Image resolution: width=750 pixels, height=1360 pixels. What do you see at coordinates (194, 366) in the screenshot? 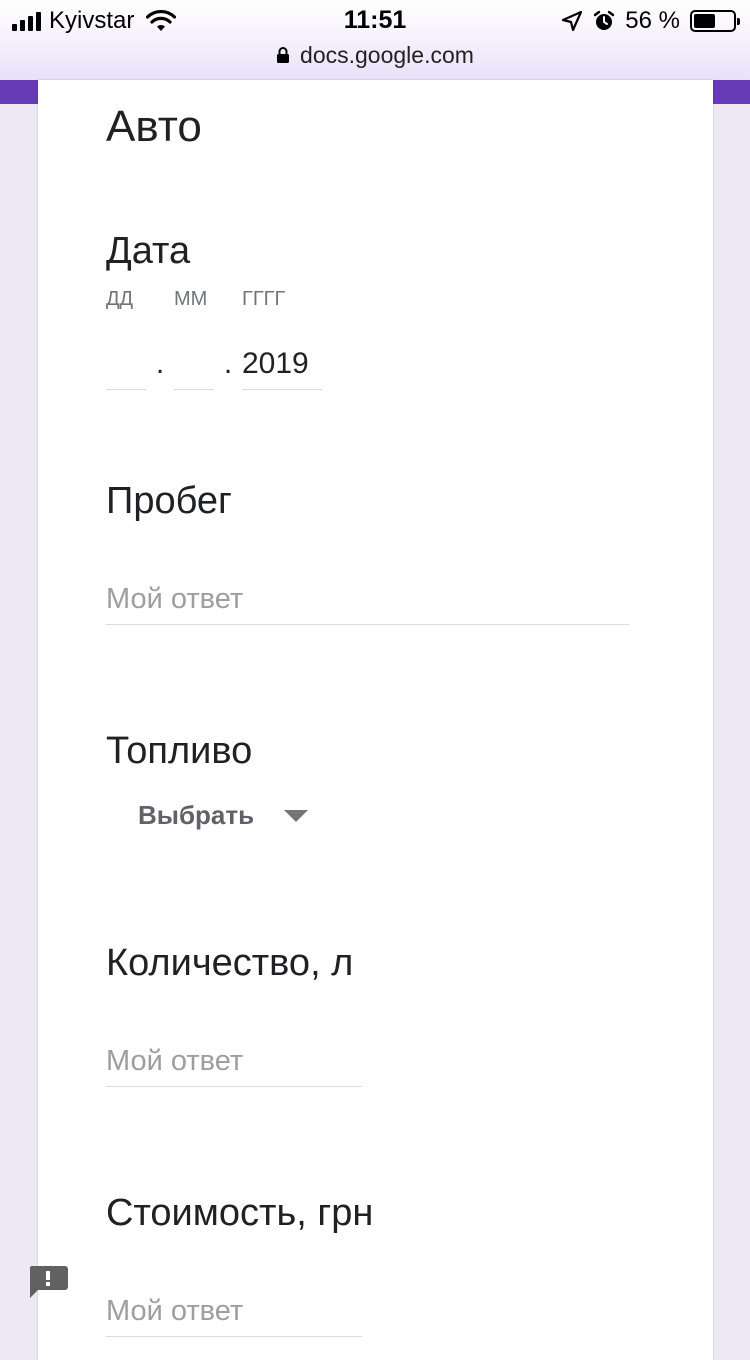
I see `month-input` at bounding box center [194, 366].